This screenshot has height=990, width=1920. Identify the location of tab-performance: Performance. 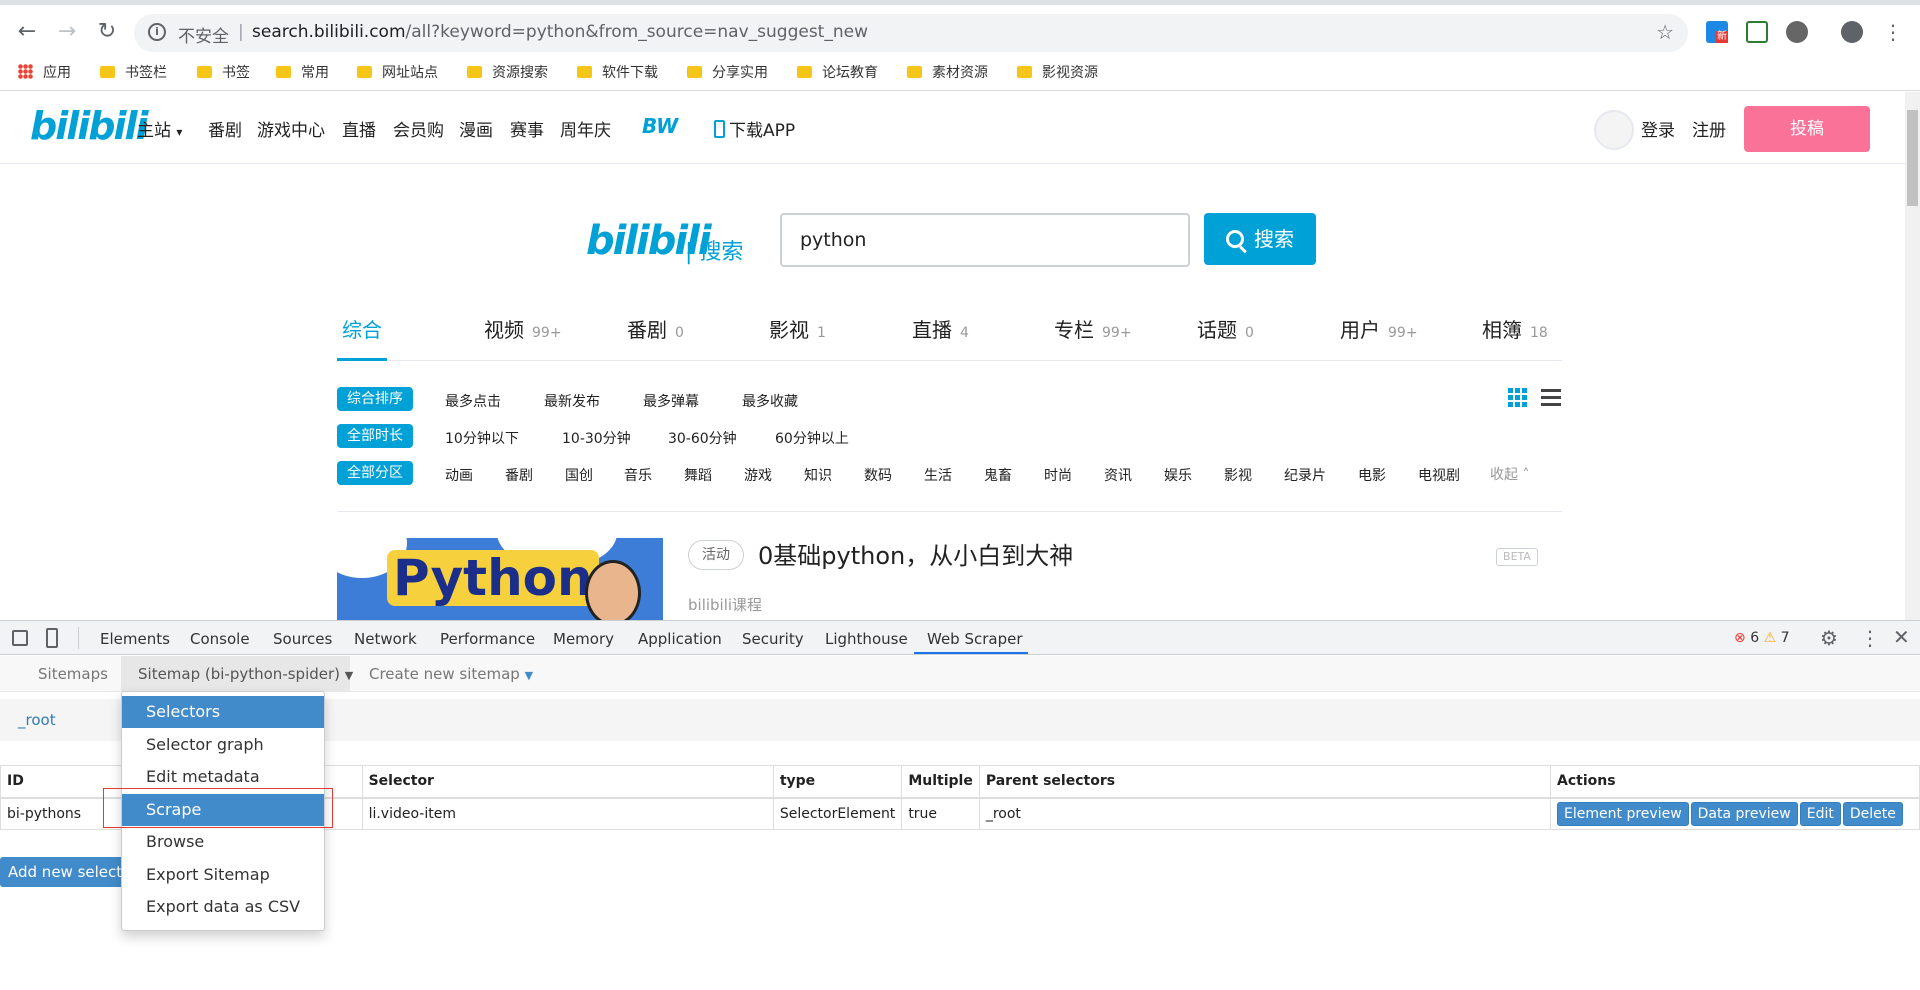
(487, 639).